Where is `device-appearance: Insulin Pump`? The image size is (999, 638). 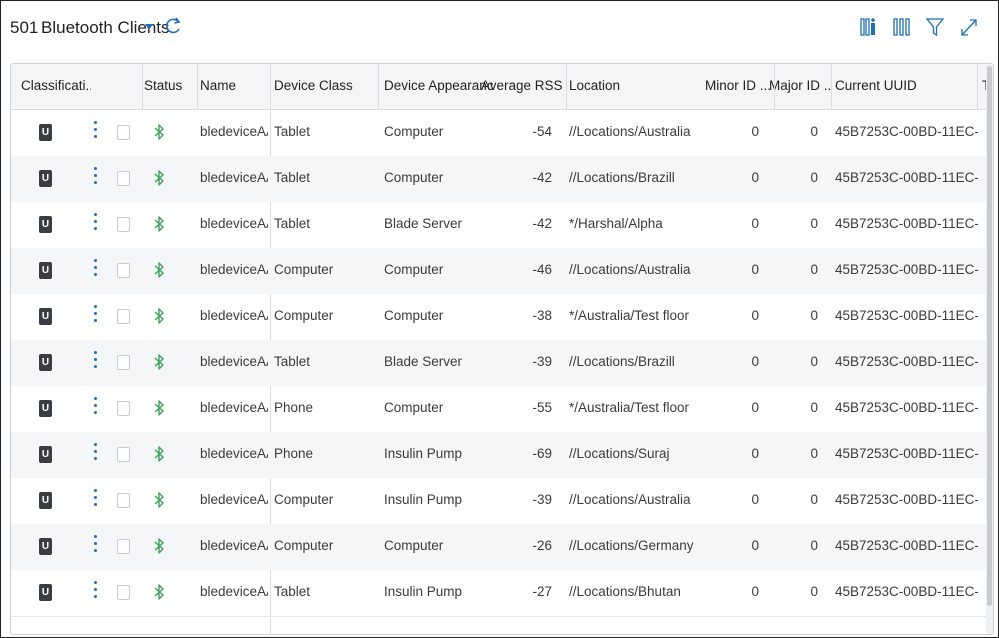
device-appearance: Insulin Pump is located at coordinates (423, 453).